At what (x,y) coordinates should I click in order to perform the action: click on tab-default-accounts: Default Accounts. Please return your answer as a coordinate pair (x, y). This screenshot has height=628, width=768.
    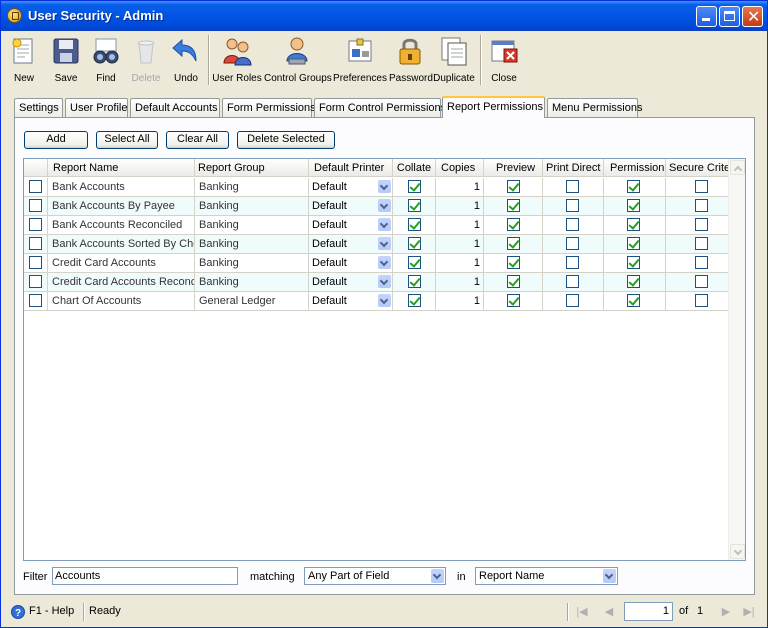
    Looking at the image, I should click on (175, 108).